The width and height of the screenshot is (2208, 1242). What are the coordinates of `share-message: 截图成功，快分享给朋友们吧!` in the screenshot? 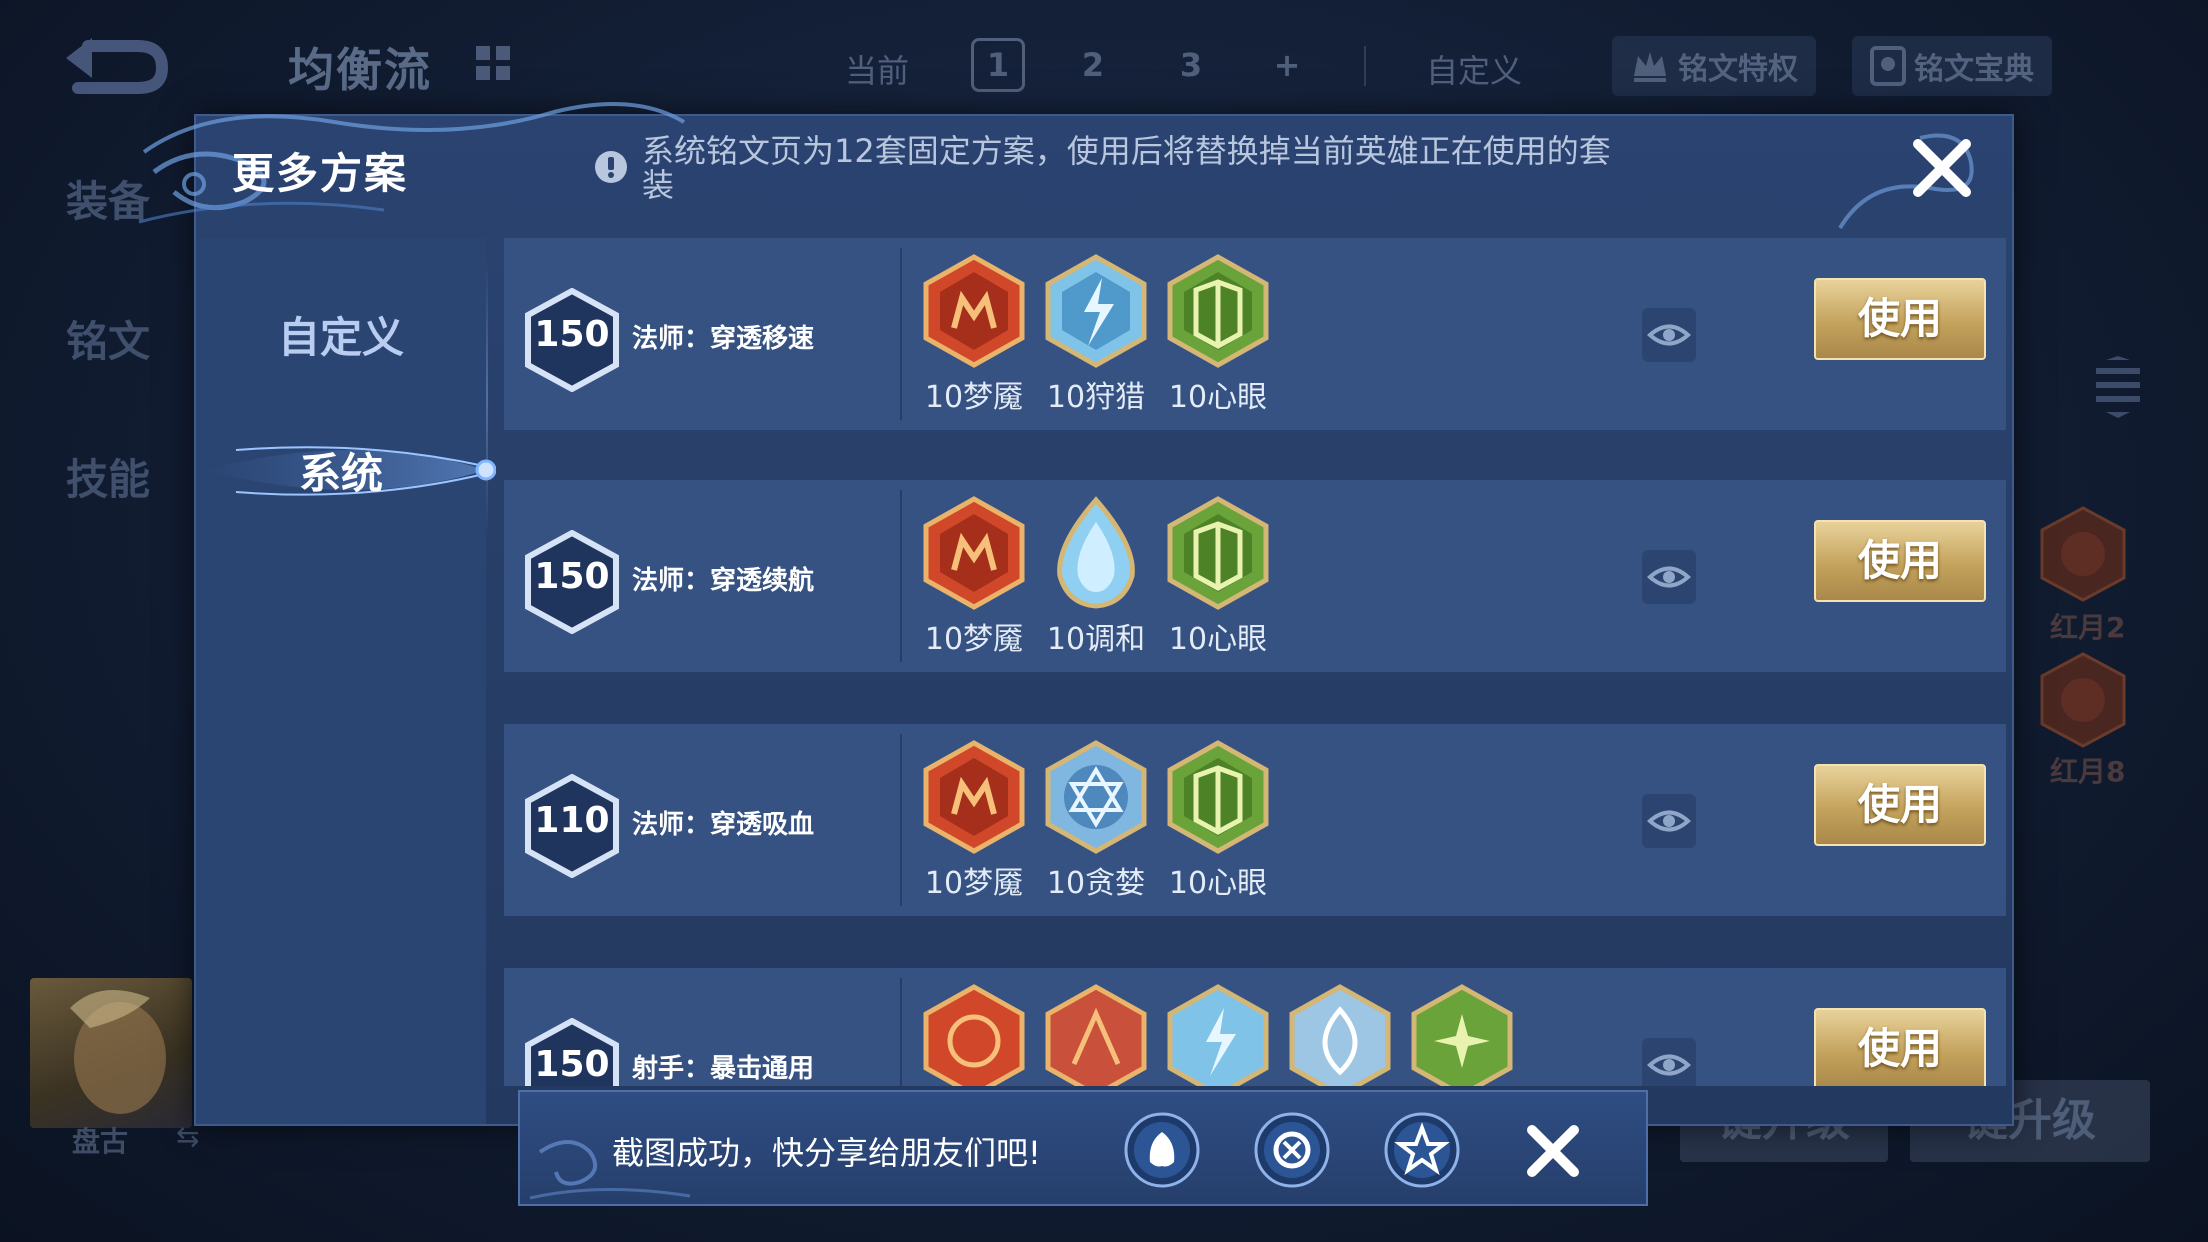 It's located at (826, 1153).